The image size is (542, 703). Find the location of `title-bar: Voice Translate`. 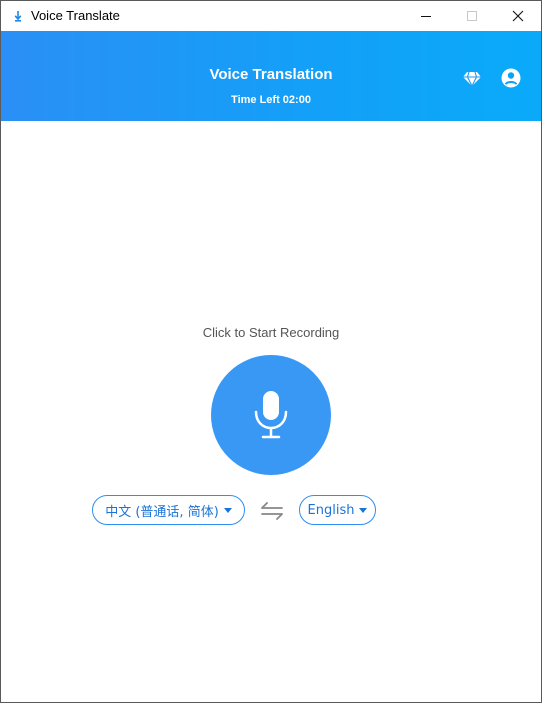

title-bar: Voice Translate is located at coordinates (271, 16).